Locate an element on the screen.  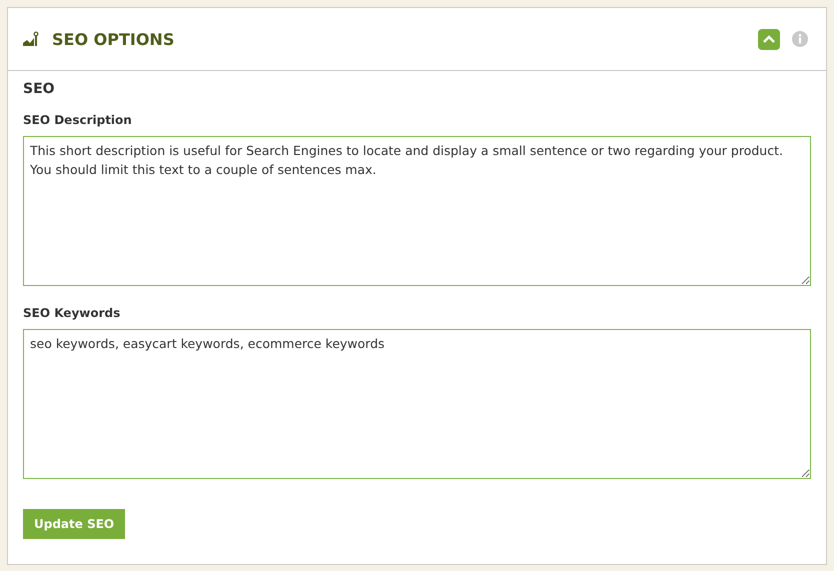
info-icon is located at coordinates (800, 39).